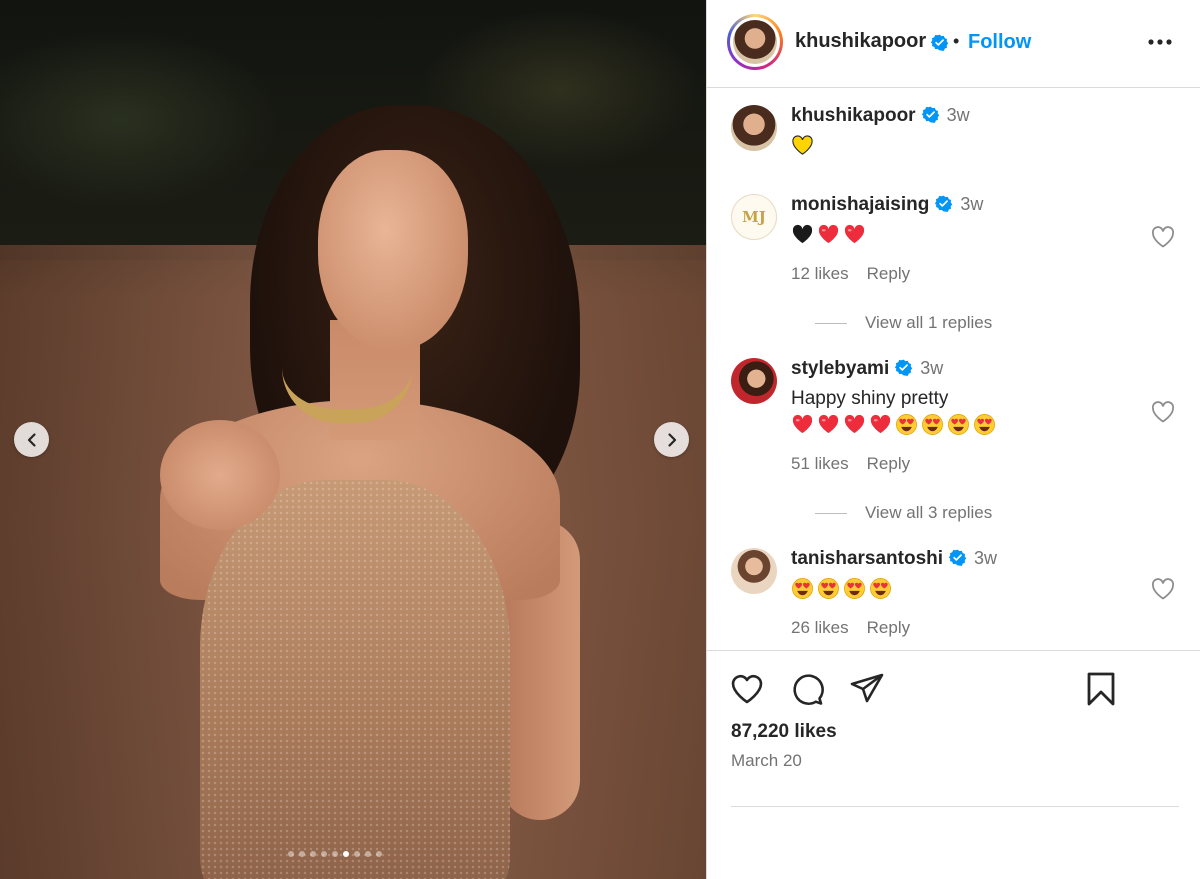  Describe the element at coordinates (971, 412) in the screenshot. I see `comment-text: Happy shiny pretty` at that location.